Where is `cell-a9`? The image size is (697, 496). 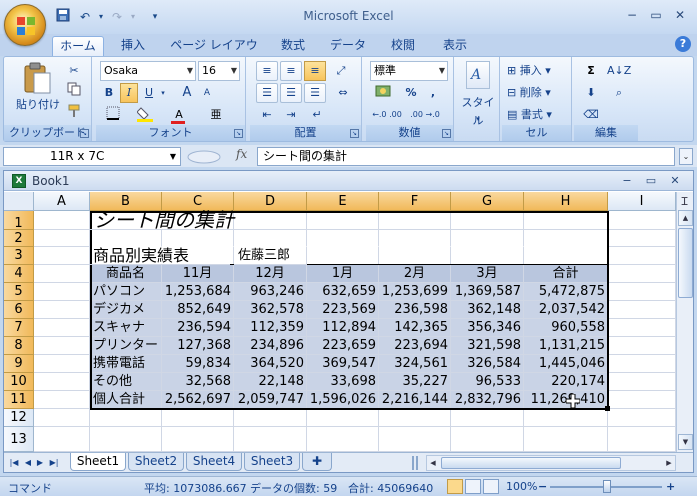
cell-a9 is located at coordinates (62, 364).